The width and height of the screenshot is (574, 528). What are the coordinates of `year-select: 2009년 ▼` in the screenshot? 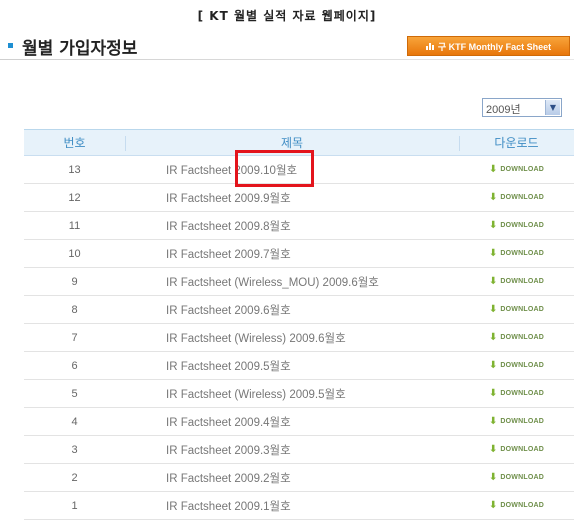 It's located at (522, 107).